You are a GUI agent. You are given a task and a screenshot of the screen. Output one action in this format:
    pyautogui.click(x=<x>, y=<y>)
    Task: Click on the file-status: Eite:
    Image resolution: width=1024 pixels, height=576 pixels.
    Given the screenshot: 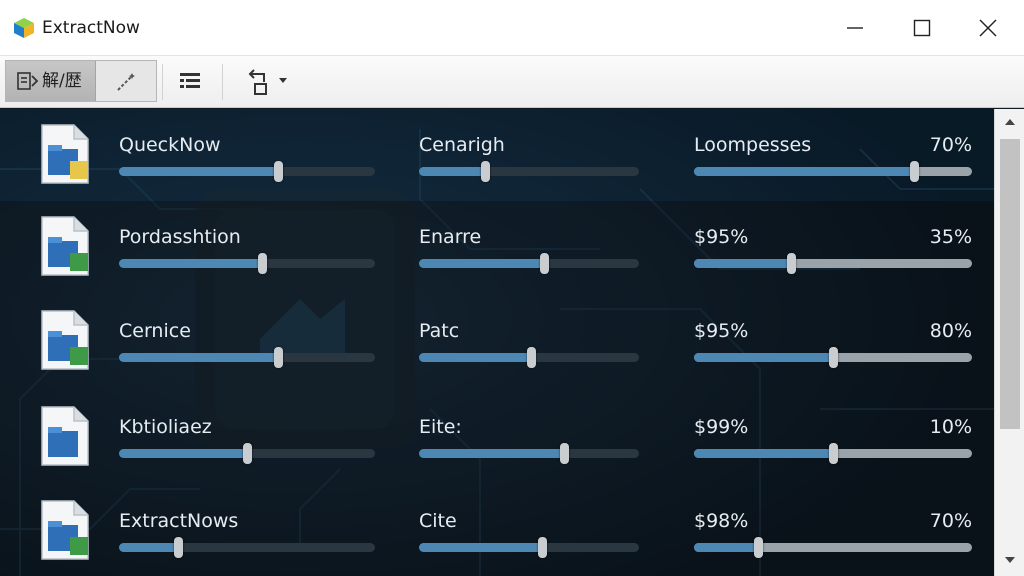 What is the action you would take?
    pyautogui.click(x=440, y=427)
    